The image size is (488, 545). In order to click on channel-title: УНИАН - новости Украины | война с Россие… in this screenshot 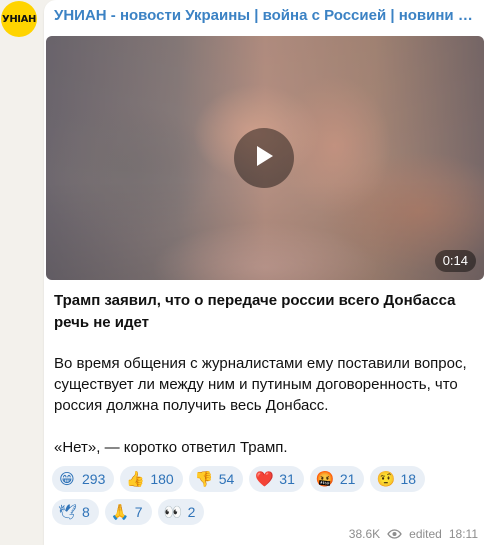, I will do `click(266, 15)`.